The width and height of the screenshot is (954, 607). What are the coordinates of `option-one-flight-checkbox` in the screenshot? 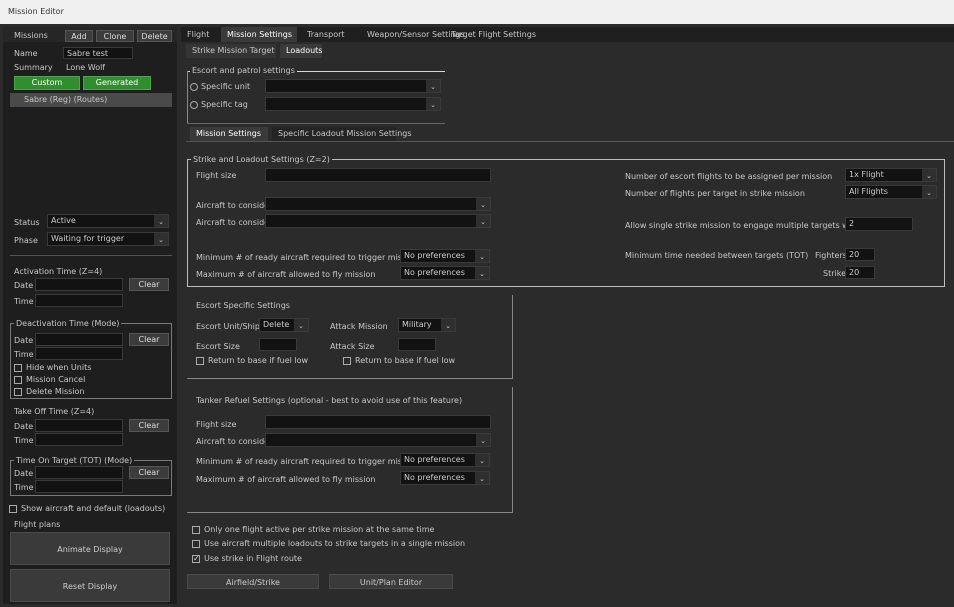 It's located at (196, 530).